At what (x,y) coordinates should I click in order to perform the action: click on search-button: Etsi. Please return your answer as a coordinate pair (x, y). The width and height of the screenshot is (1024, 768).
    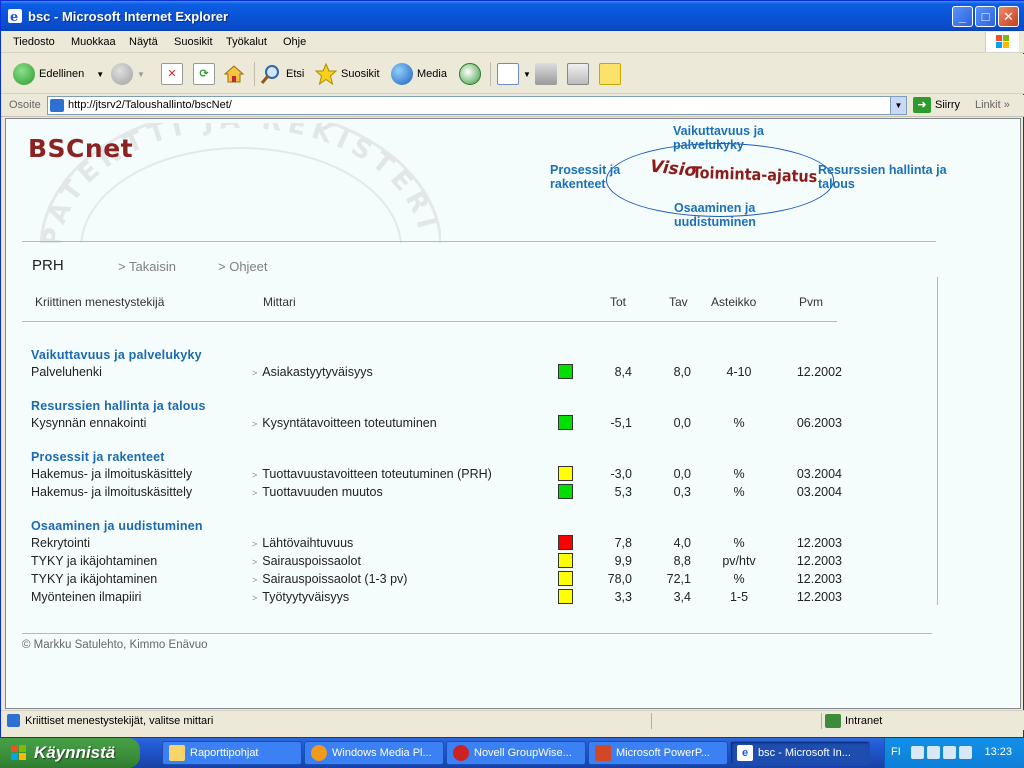
    Looking at the image, I should click on (282, 74).